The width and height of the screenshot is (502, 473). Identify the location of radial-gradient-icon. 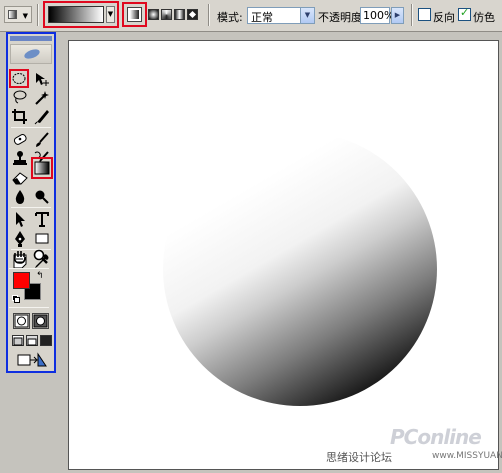
(153, 14).